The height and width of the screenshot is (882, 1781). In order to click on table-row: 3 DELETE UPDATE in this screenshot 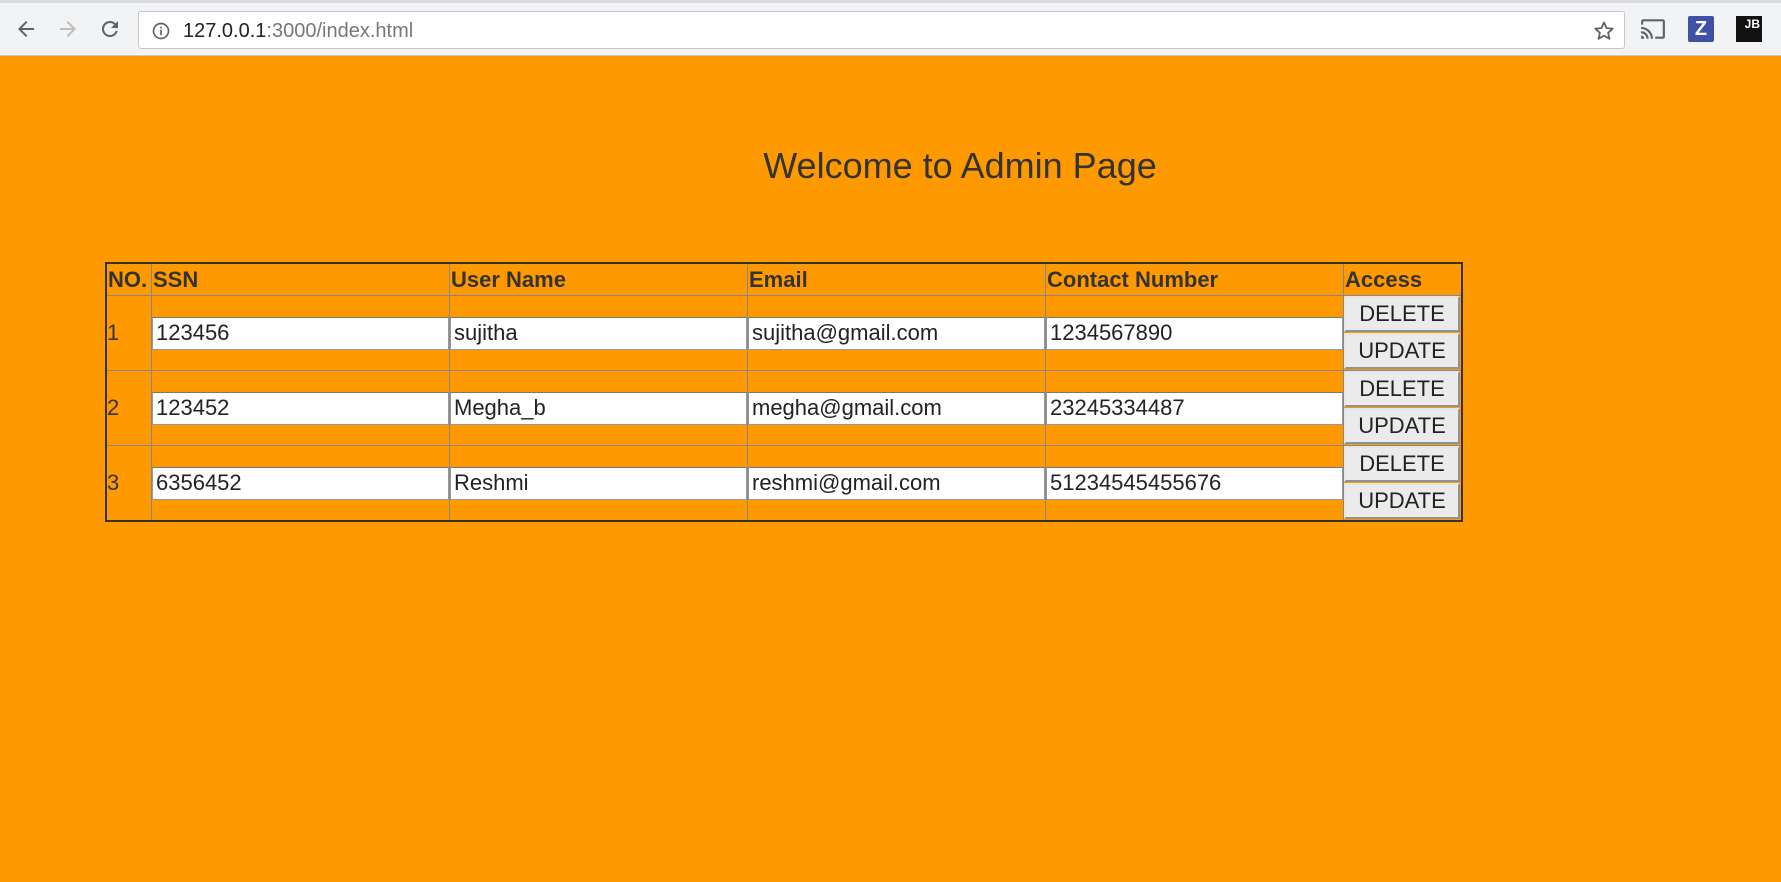, I will do `click(784, 483)`.